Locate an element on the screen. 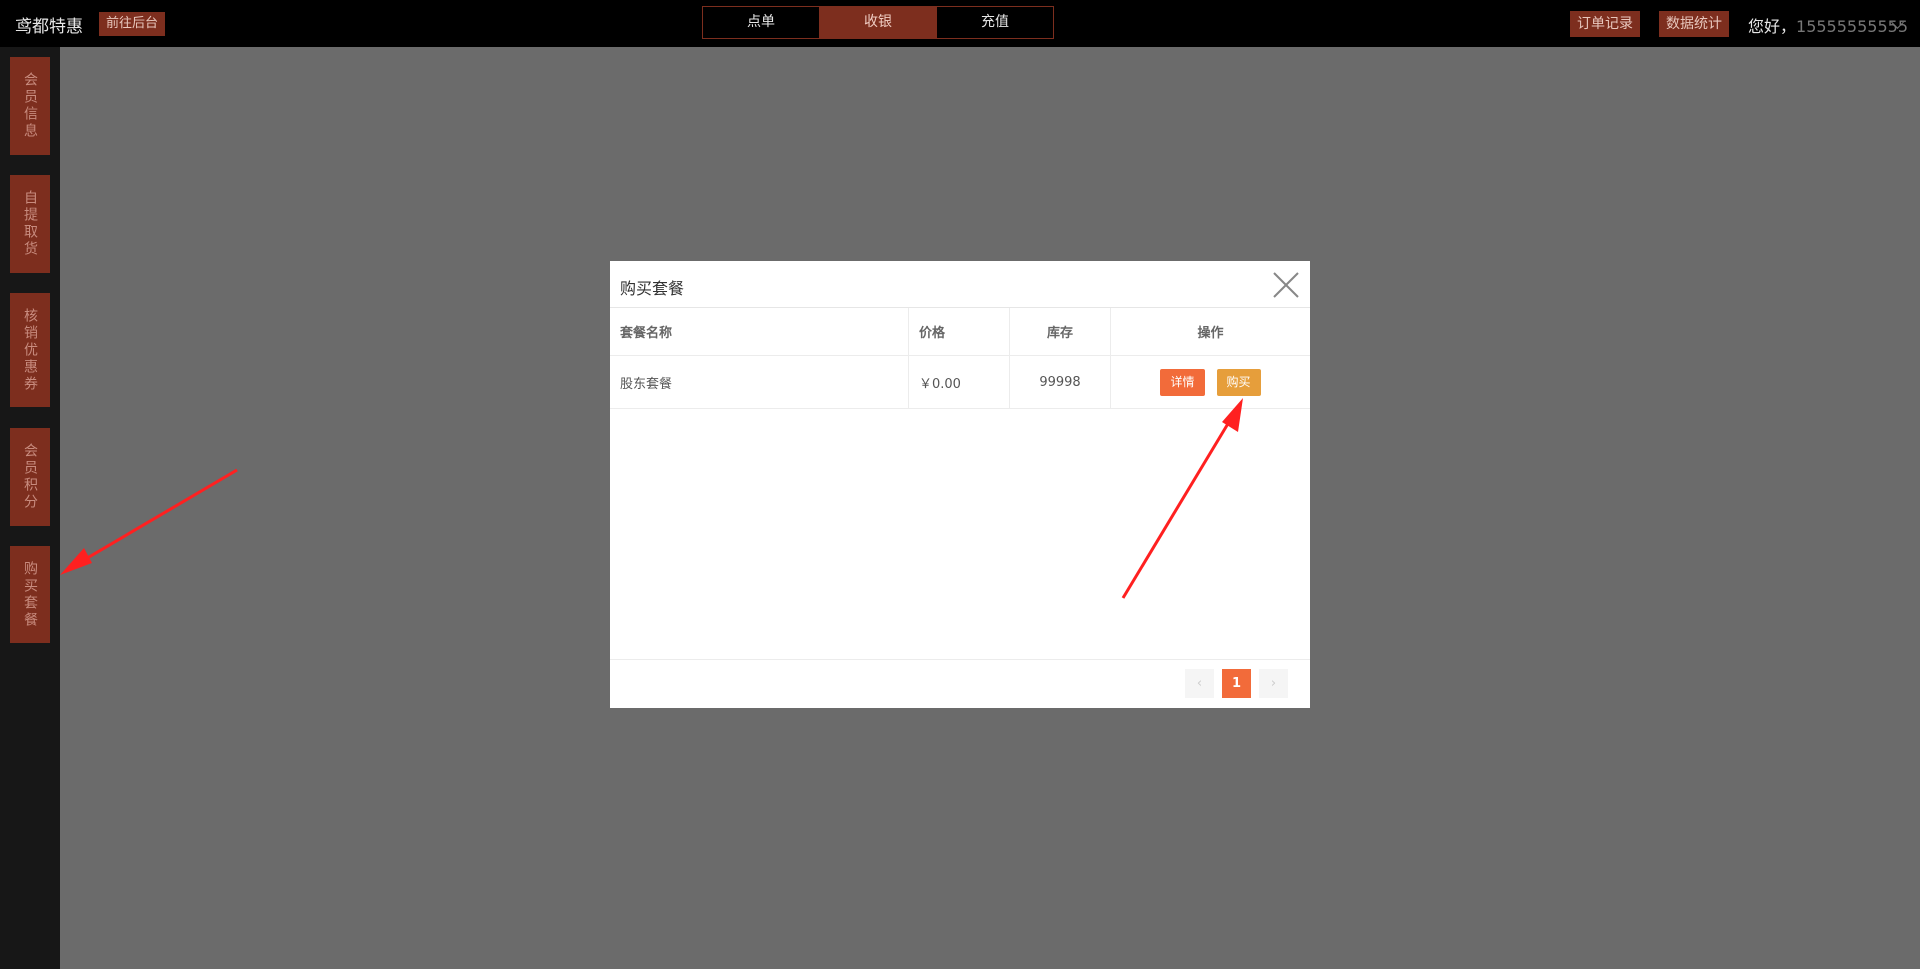 This screenshot has height=969, width=1920. arrow-icon is located at coordinates (149, 521).